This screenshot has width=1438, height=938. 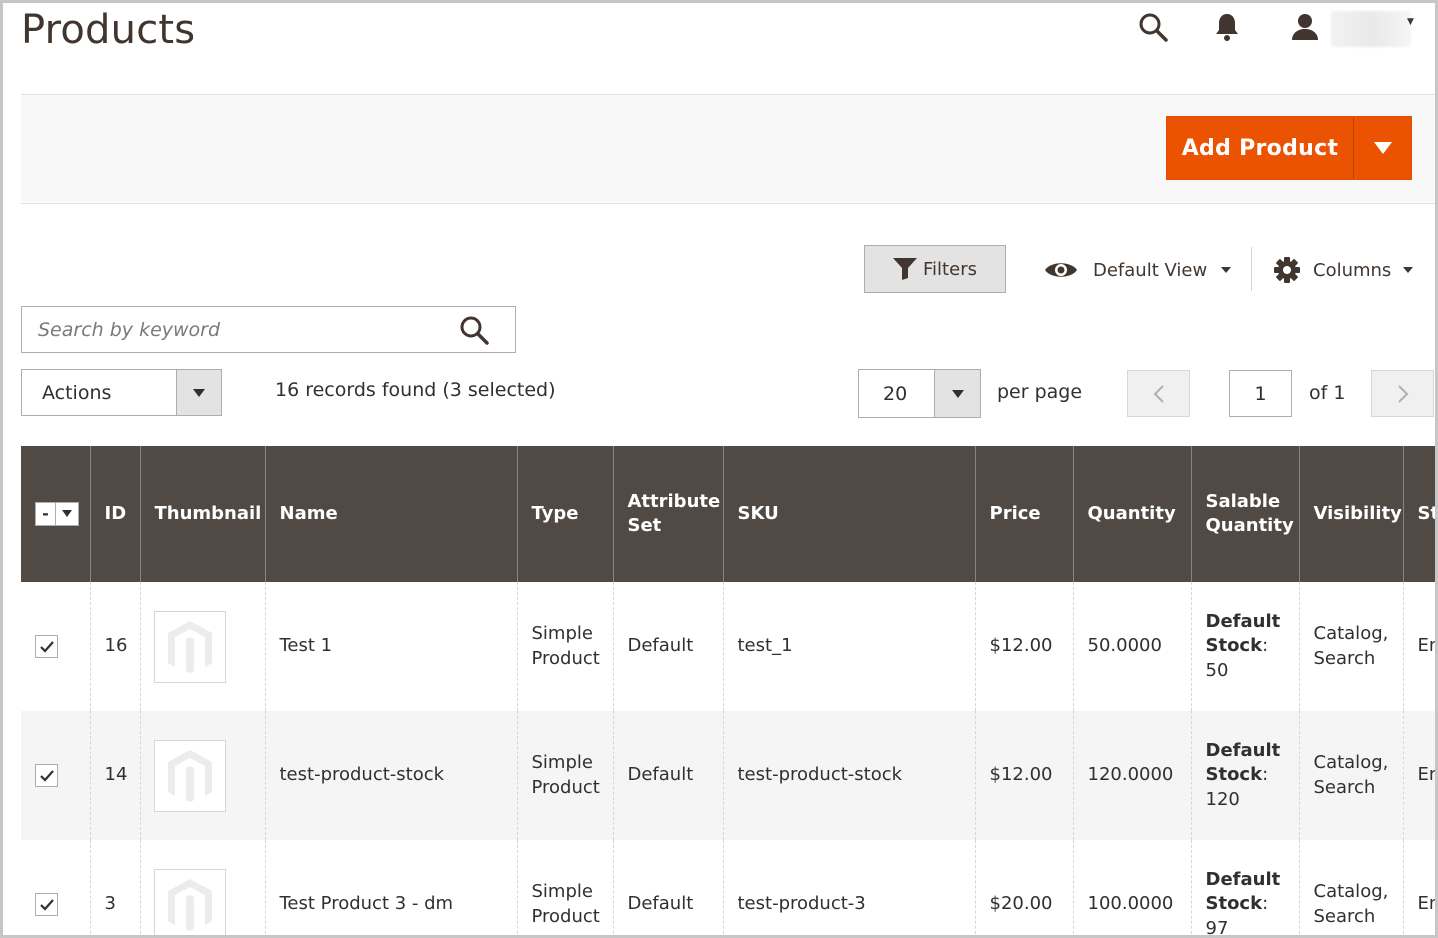 What do you see at coordinates (114, 775) in the screenshot?
I see `cell-id: 14` at bounding box center [114, 775].